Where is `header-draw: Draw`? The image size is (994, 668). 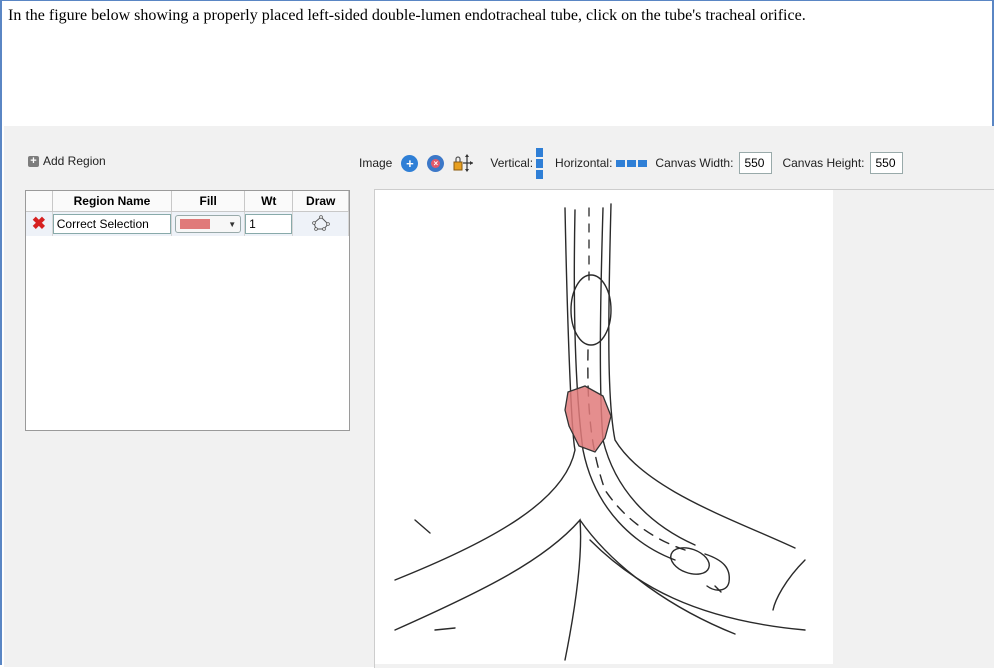 header-draw: Draw is located at coordinates (320, 201).